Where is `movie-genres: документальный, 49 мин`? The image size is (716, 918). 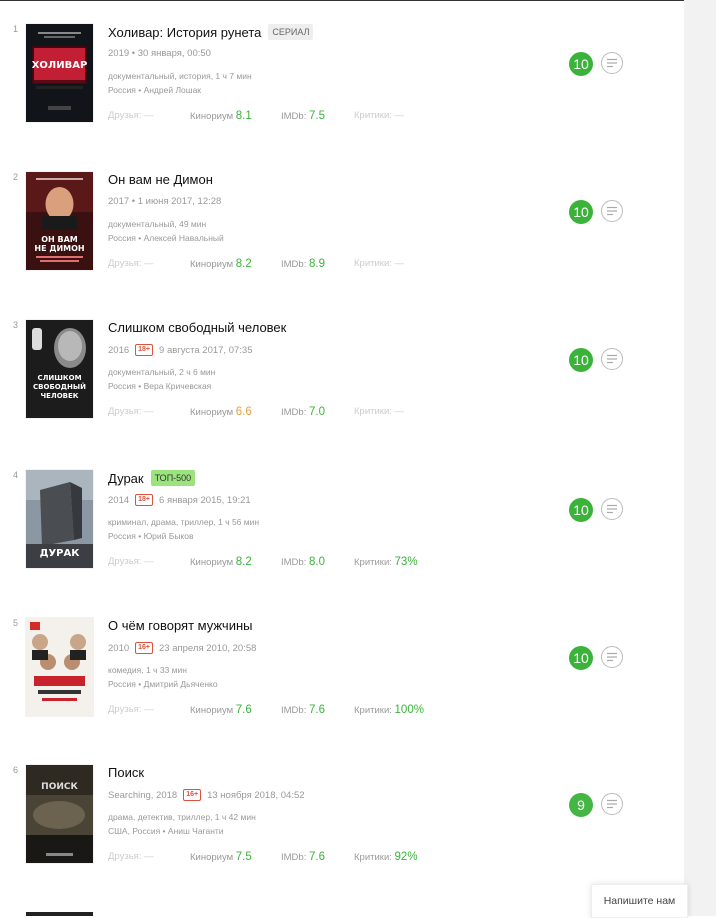
movie-genres: документальный, 49 мин is located at coordinates (157, 224).